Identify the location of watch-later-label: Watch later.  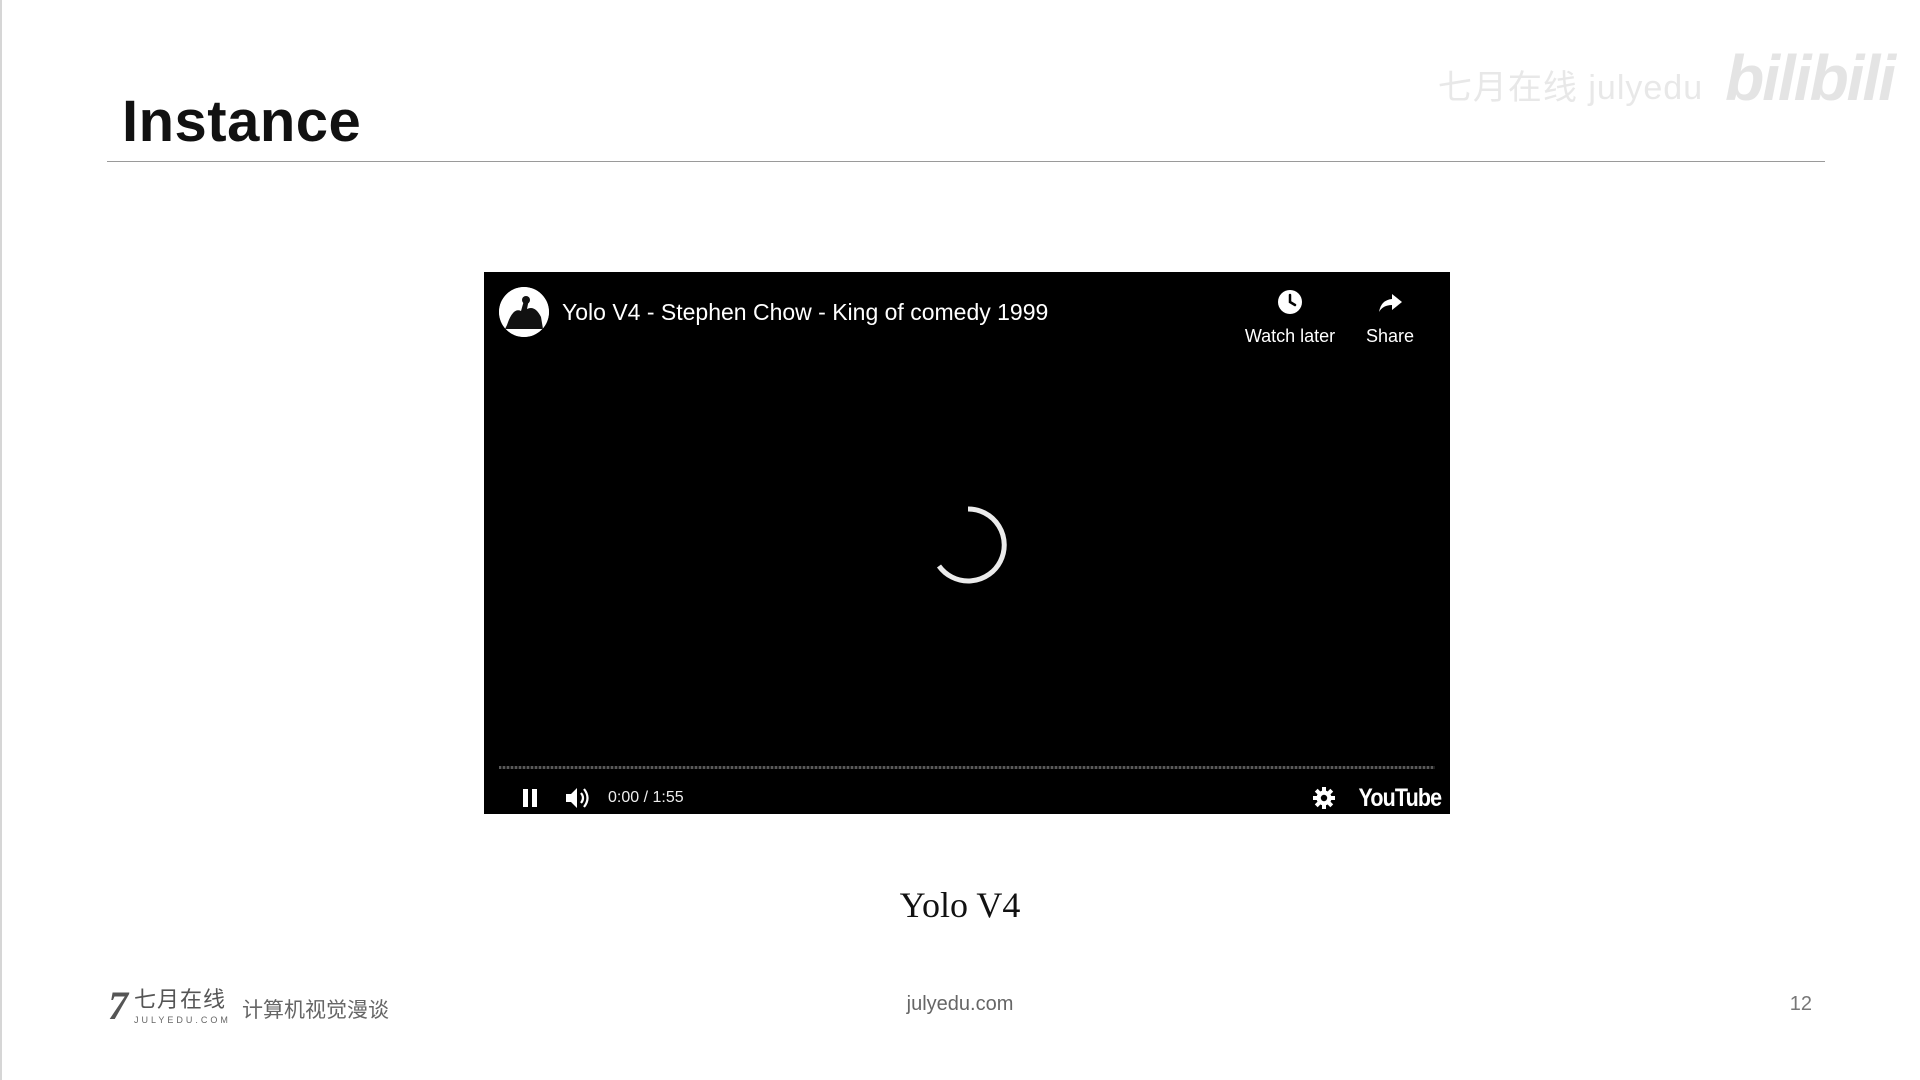
(1290, 336).